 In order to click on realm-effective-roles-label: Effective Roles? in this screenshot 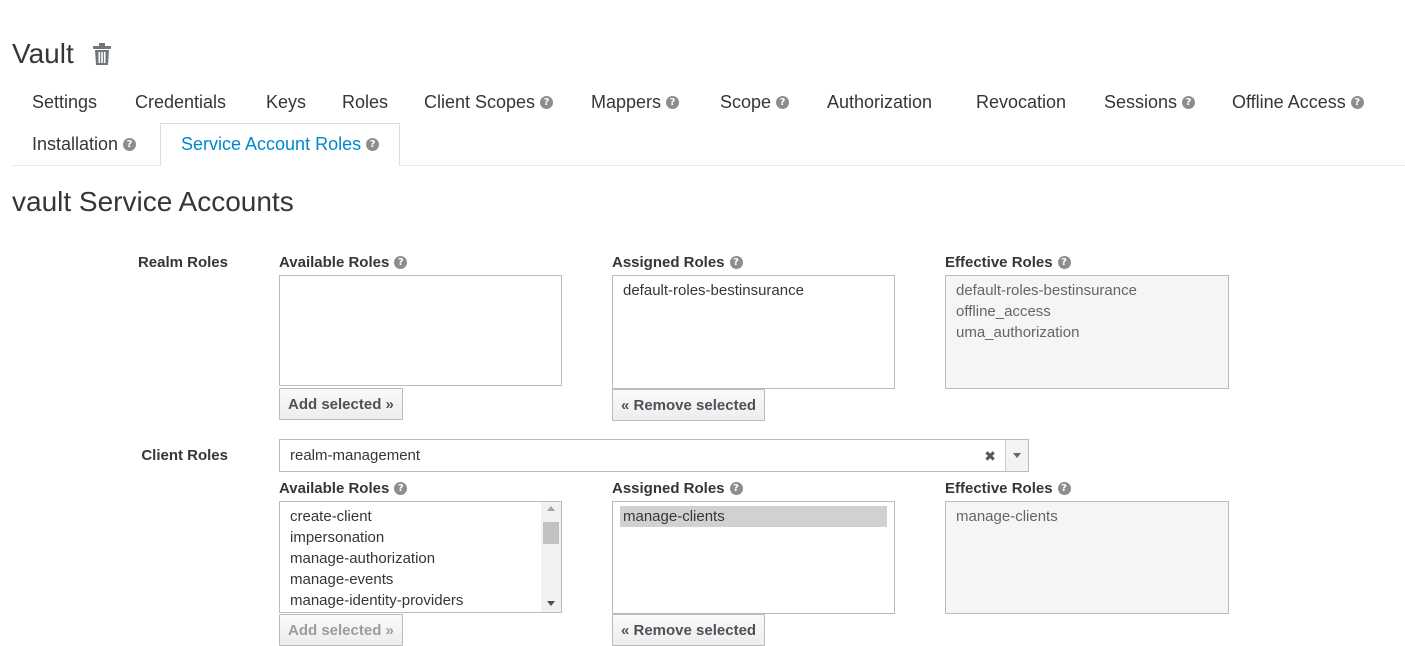, I will do `click(1008, 262)`.